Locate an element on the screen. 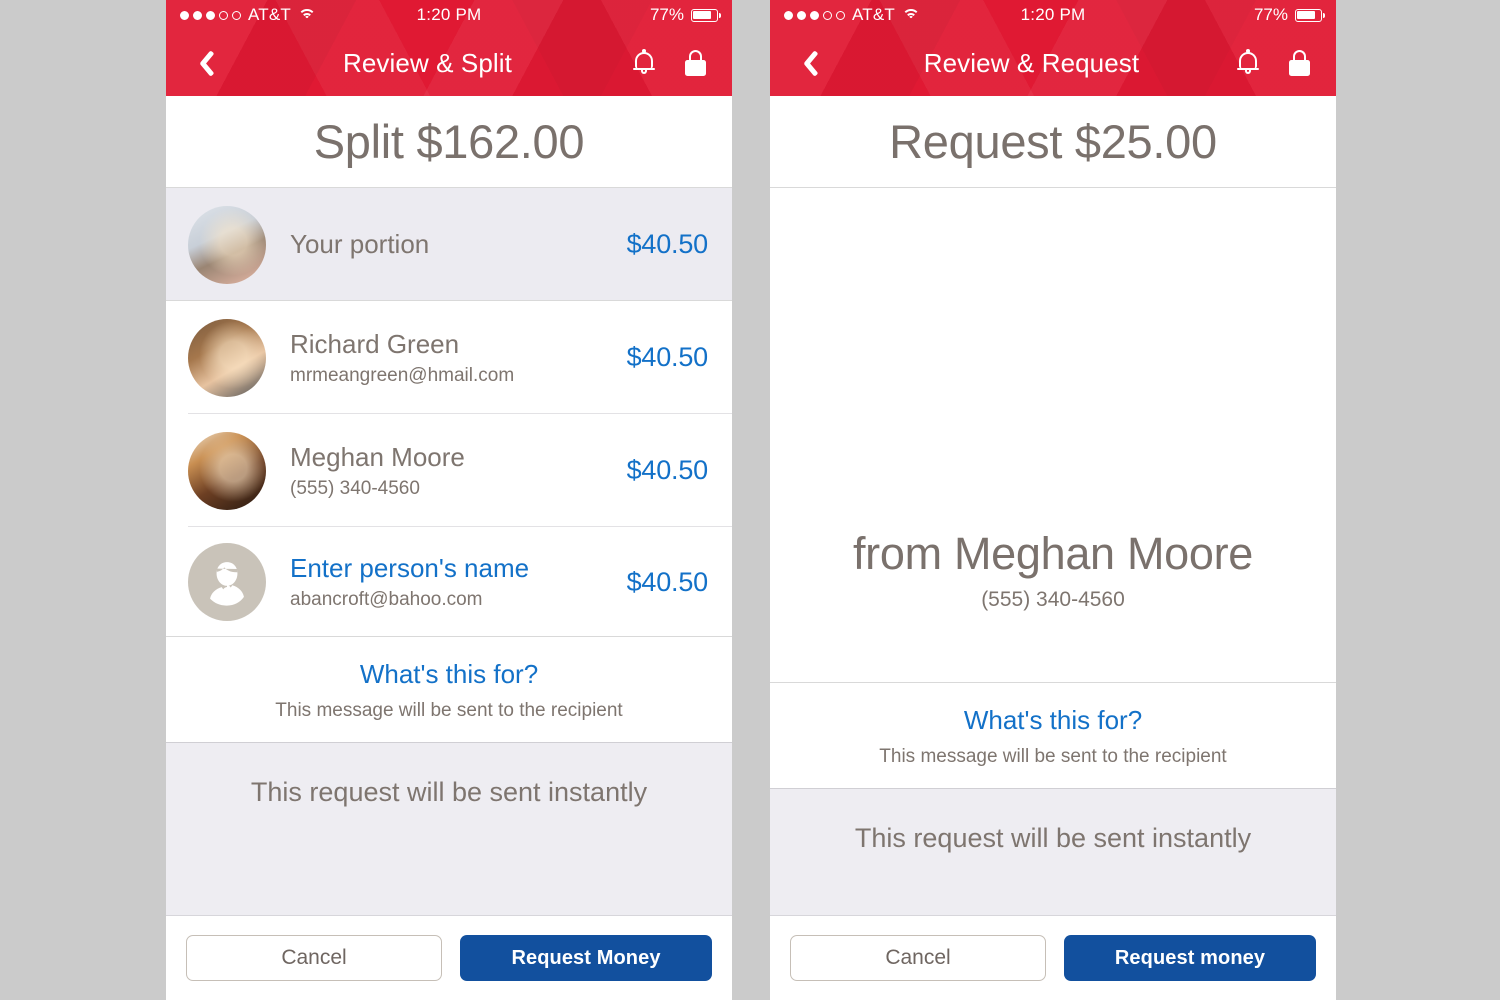 The height and width of the screenshot is (1000, 1500). recipient-name: from Meghan Moore is located at coordinates (1053, 553).